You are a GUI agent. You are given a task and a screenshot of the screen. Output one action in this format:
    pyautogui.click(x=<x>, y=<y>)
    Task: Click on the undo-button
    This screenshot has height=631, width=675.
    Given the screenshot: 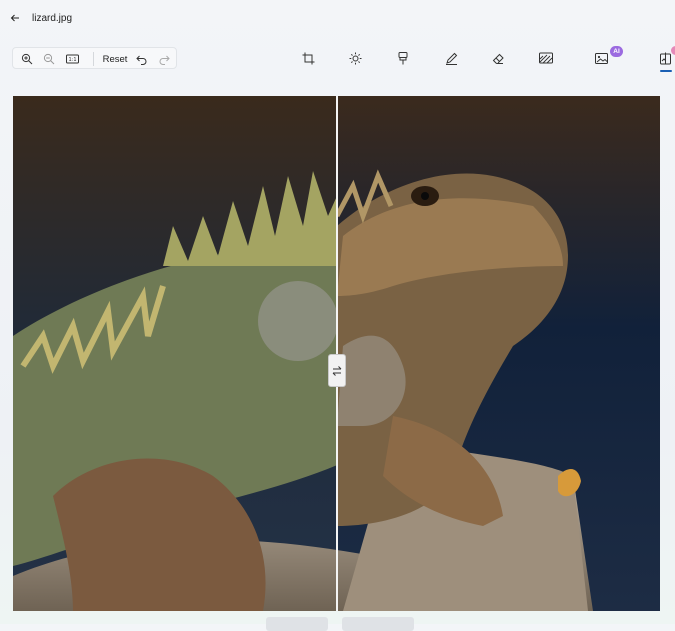 What is the action you would take?
    pyautogui.click(x=141, y=59)
    